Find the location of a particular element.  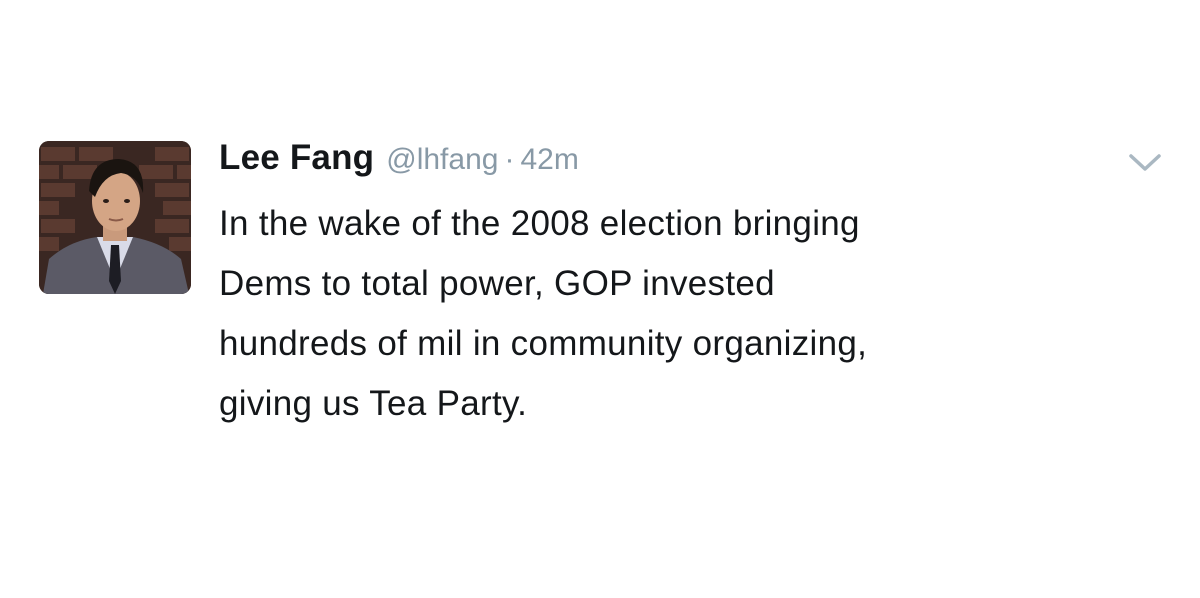

avatar is located at coordinates (115, 217).